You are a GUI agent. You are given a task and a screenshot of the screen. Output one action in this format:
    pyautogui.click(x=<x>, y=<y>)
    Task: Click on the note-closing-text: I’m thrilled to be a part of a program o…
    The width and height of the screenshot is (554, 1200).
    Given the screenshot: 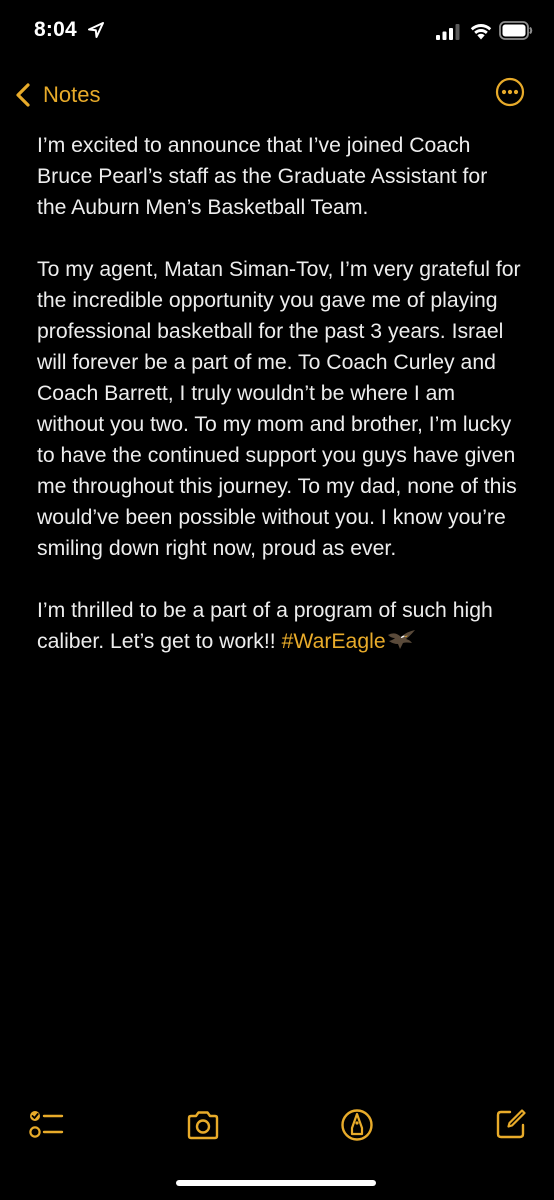 What is the action you would take?
    pyautogui.click(x=265, y=626)
    